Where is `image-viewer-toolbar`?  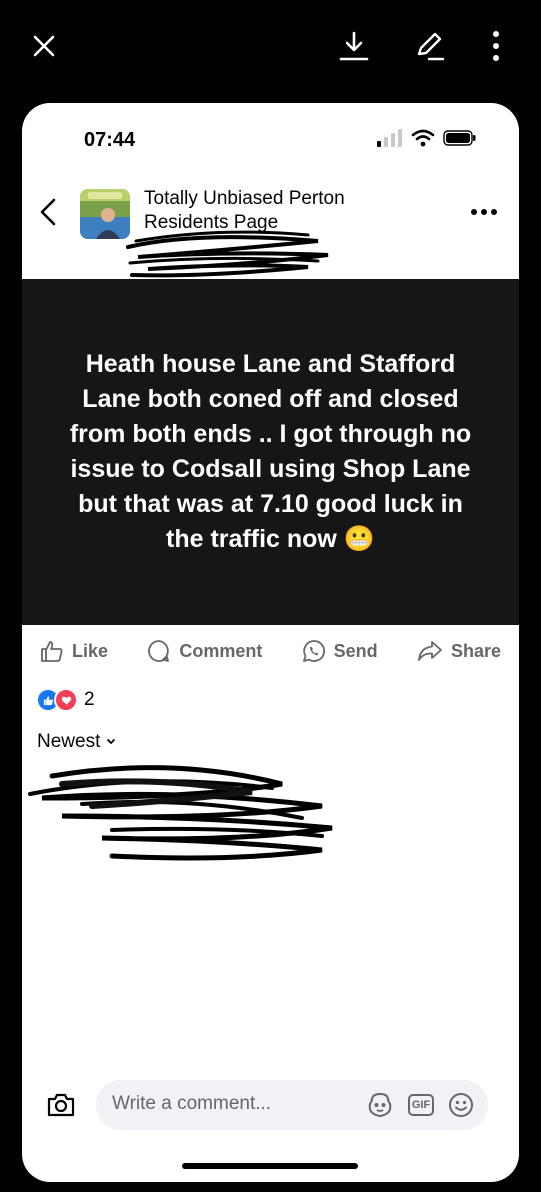
image-viewer-toolbar is located at coordinates (270, 50).